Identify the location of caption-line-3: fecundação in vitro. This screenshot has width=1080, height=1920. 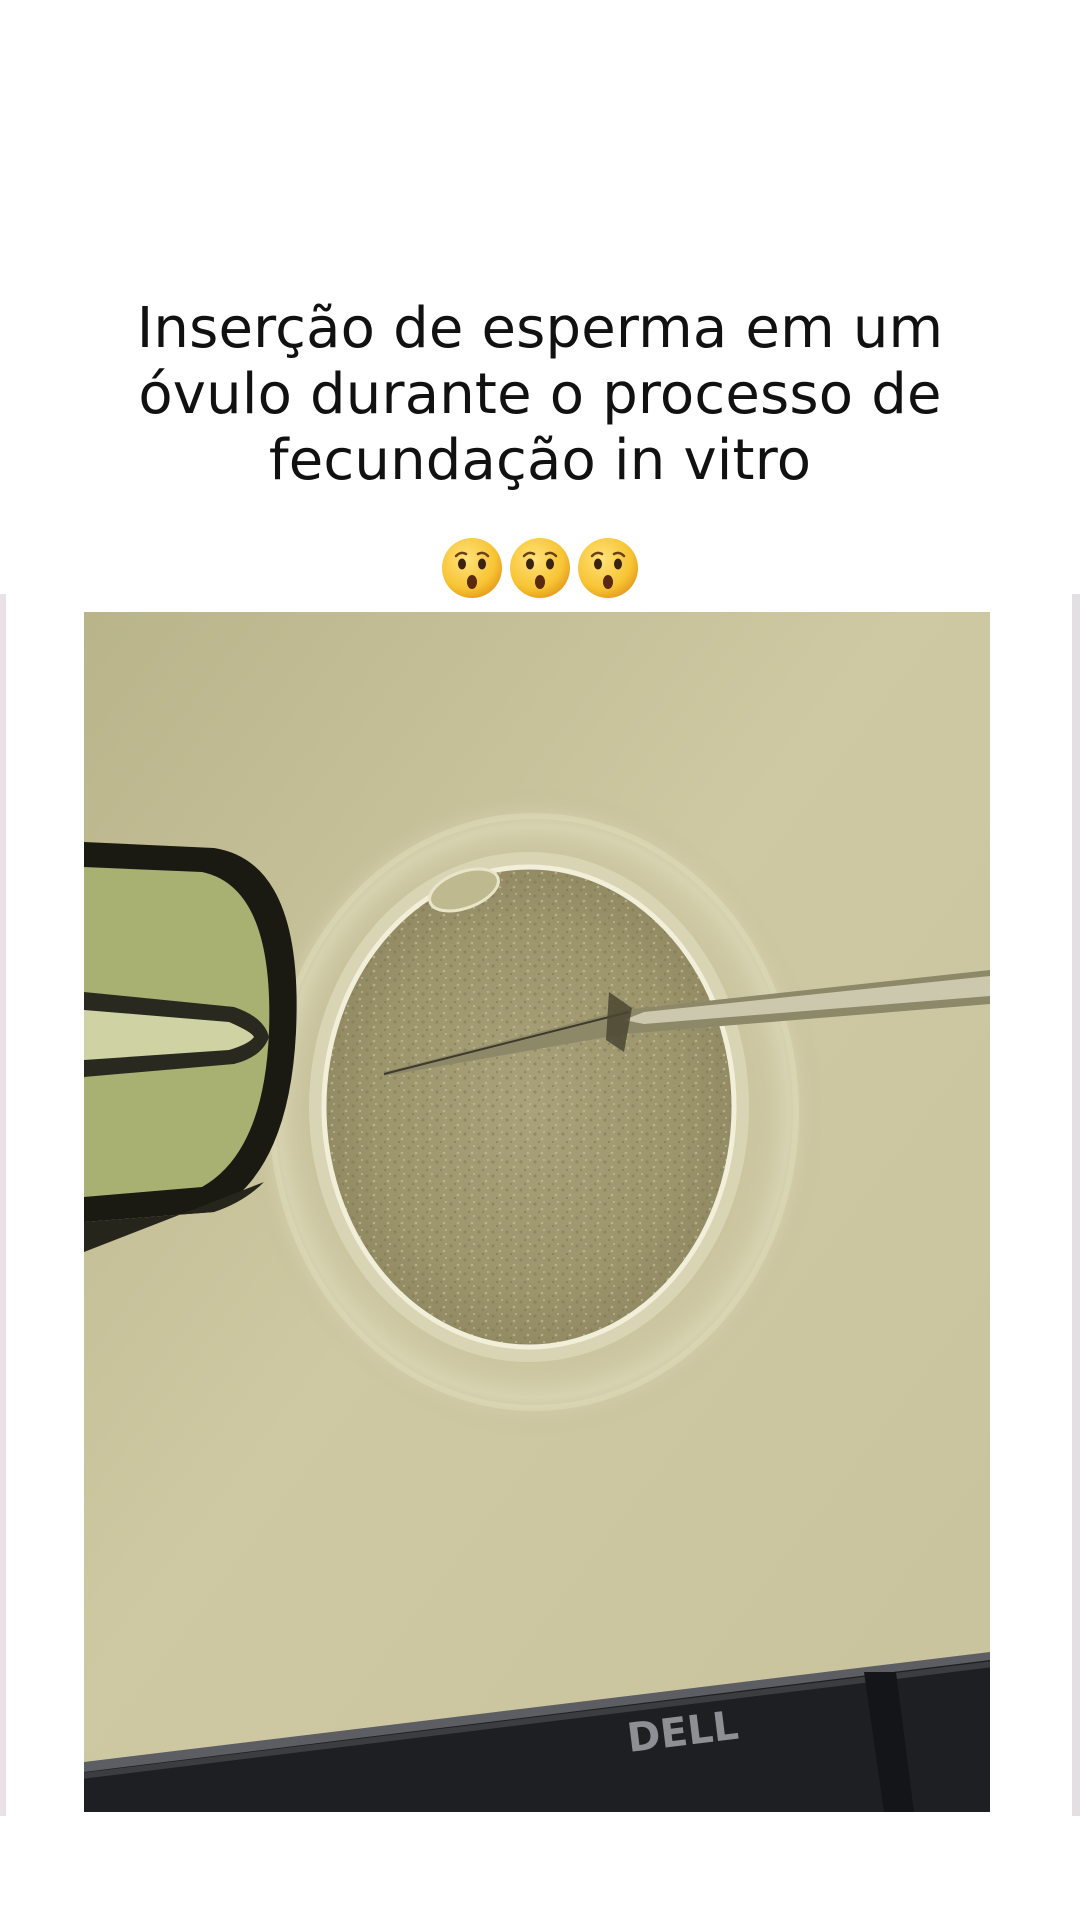
(540, 460).